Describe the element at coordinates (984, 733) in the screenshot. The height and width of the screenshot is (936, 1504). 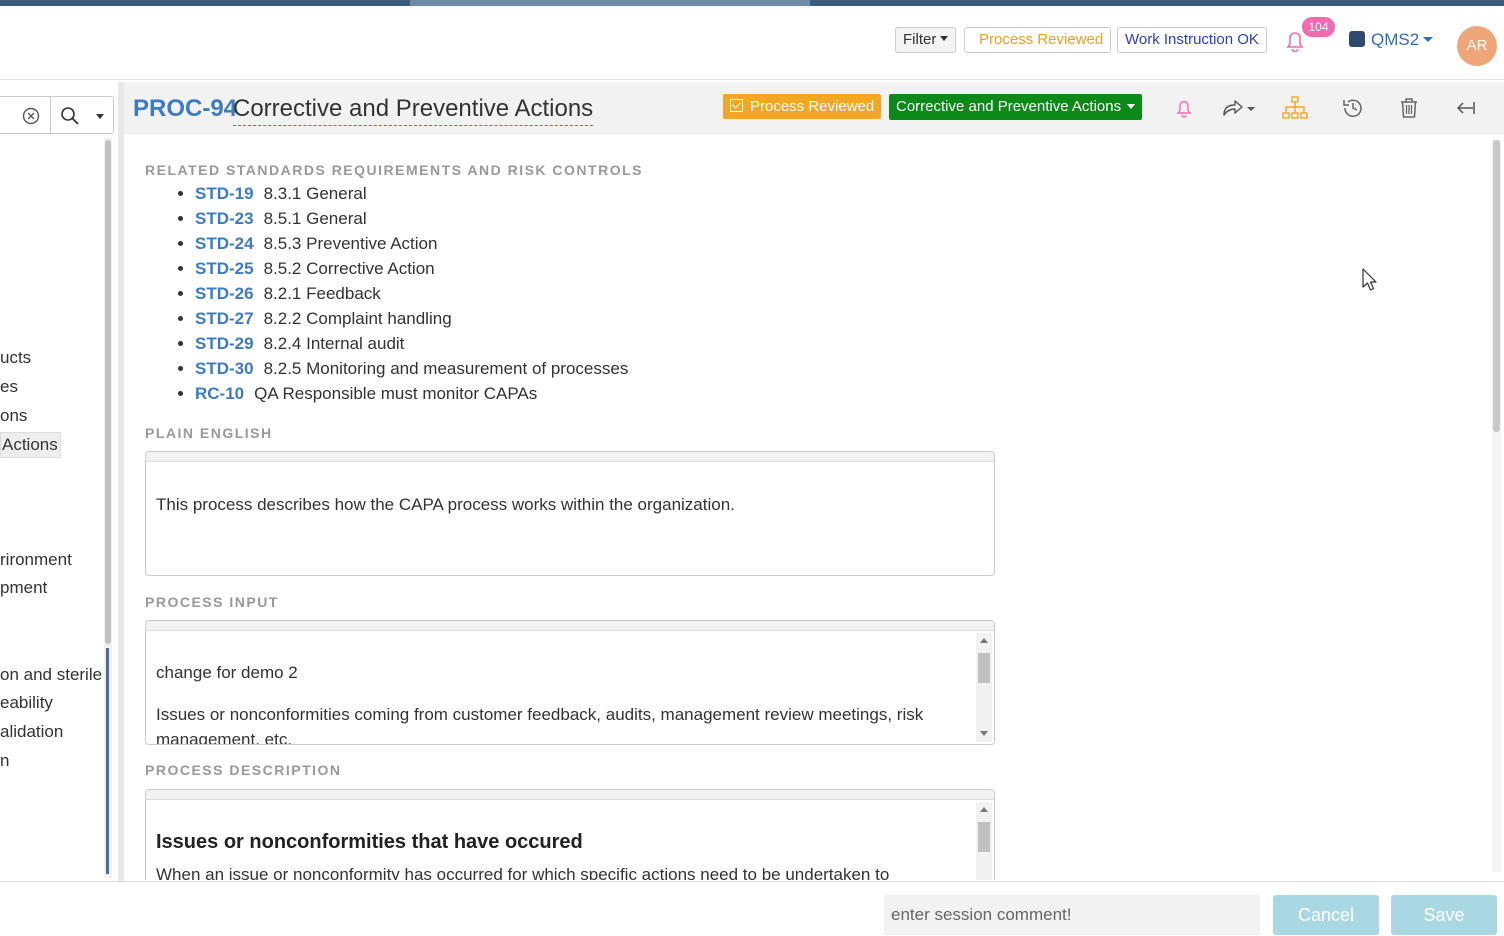
I see `scroll-down-icon` at that location.